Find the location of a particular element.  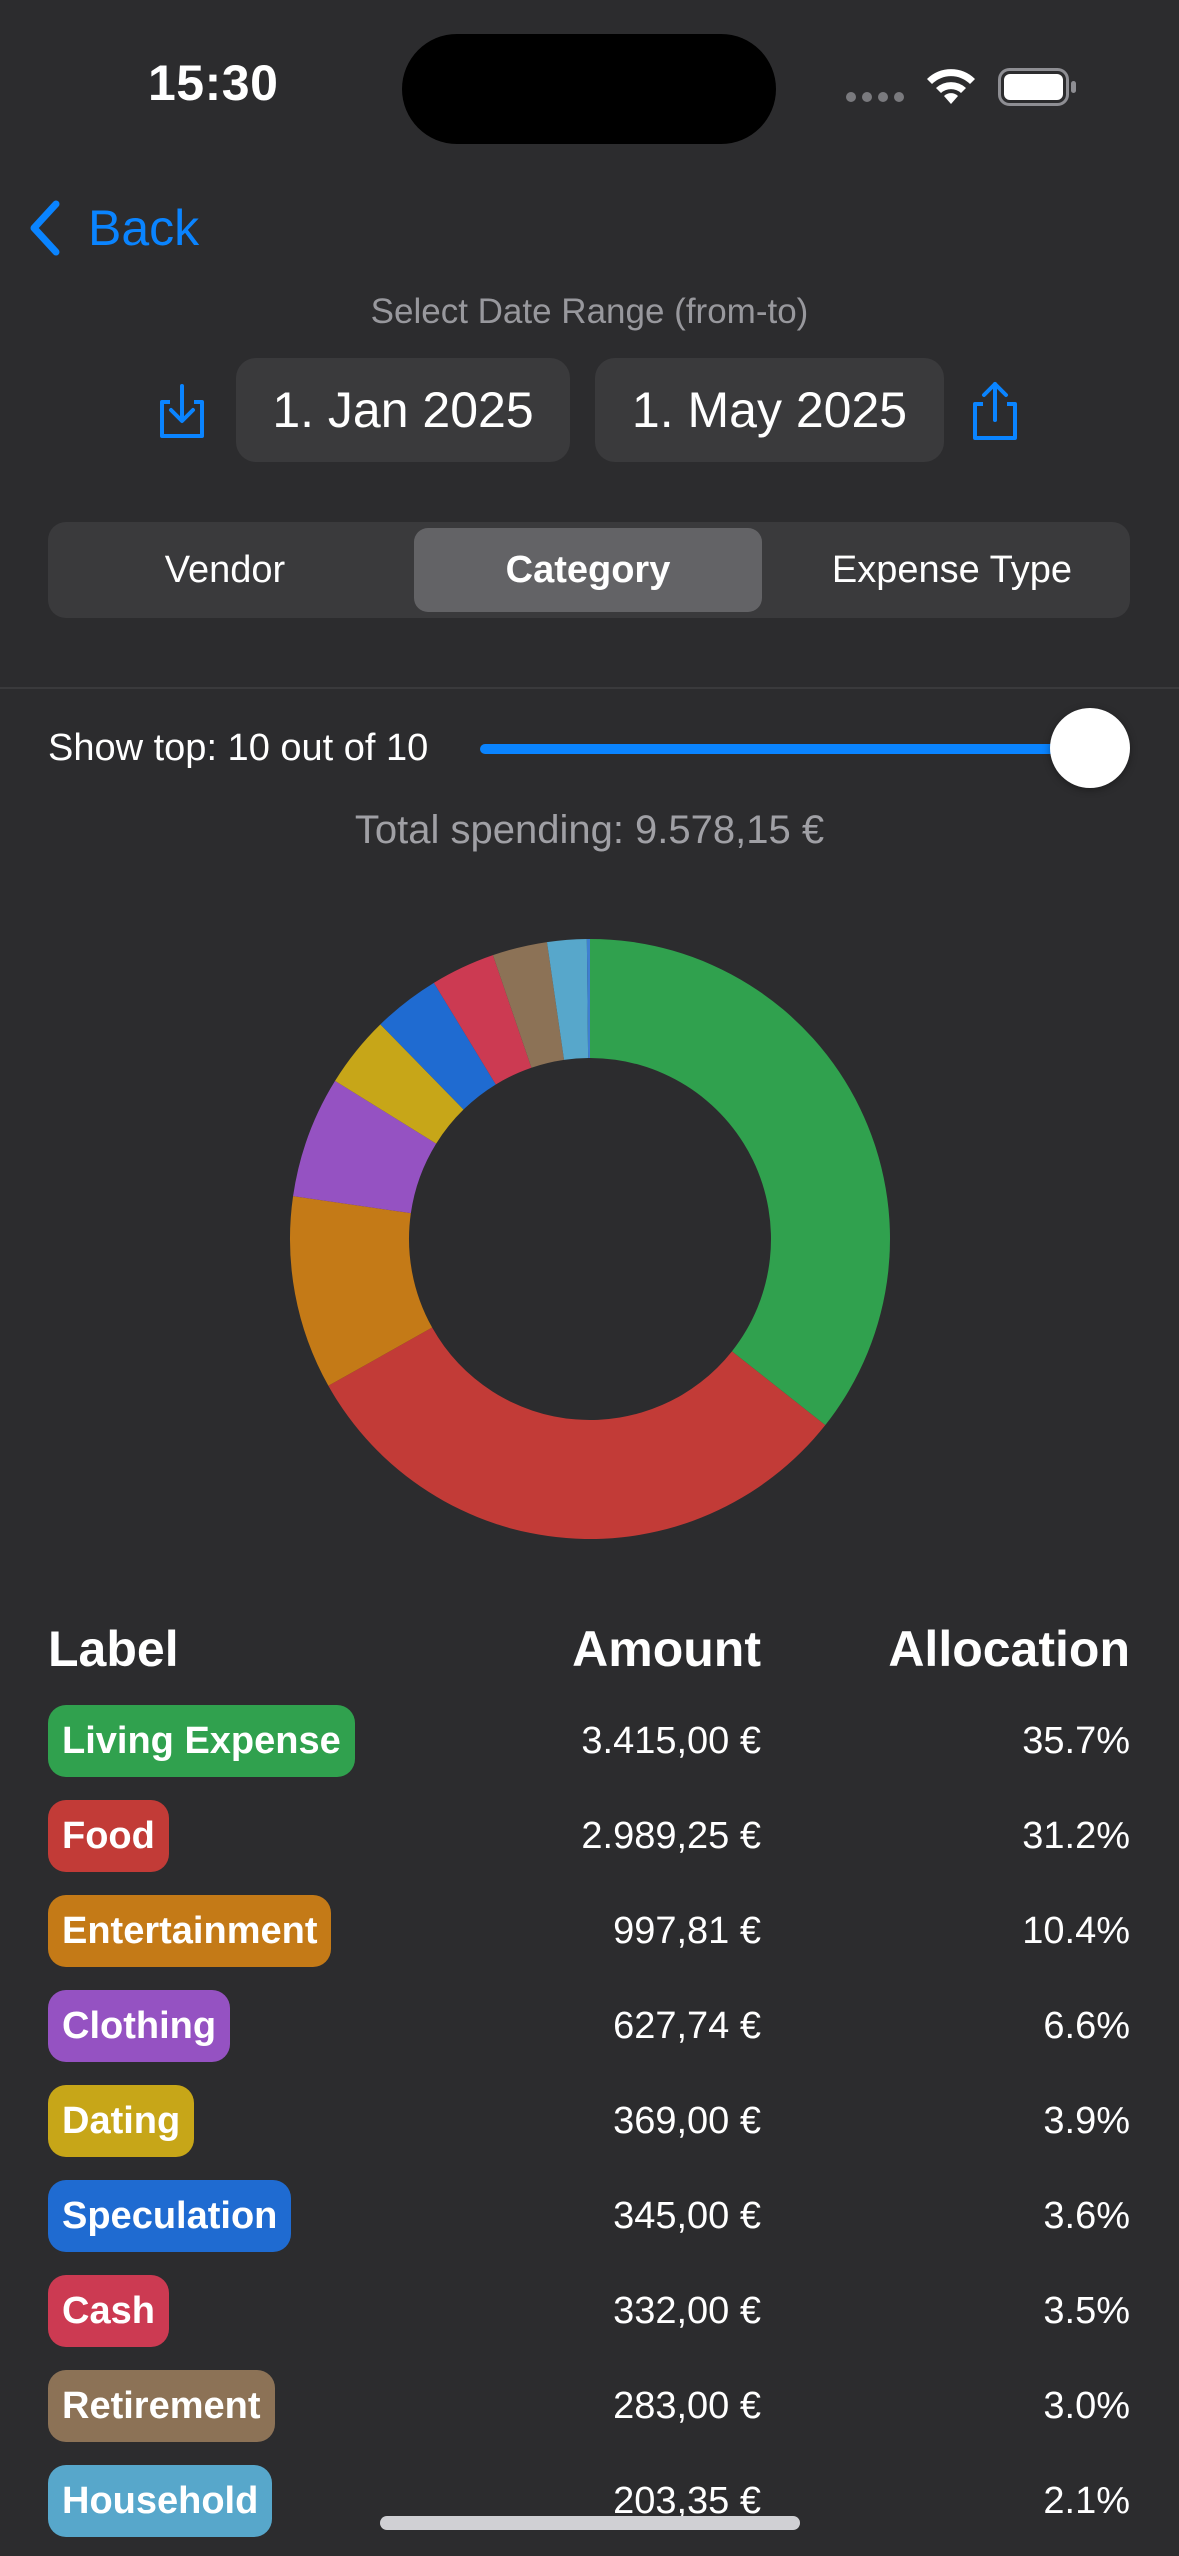

allocation-cell: 2.1% is located at coordinates (1086, 2501).